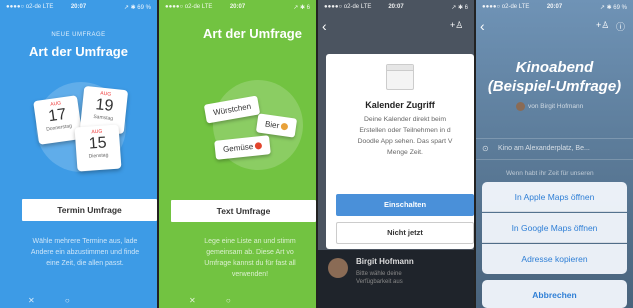 The width and height of the screenshot is (633, 308). Describe the element at coordinates (98, 148) in the screenshot. I see `calendar-card: AUG 15 Dienstag` at that location.